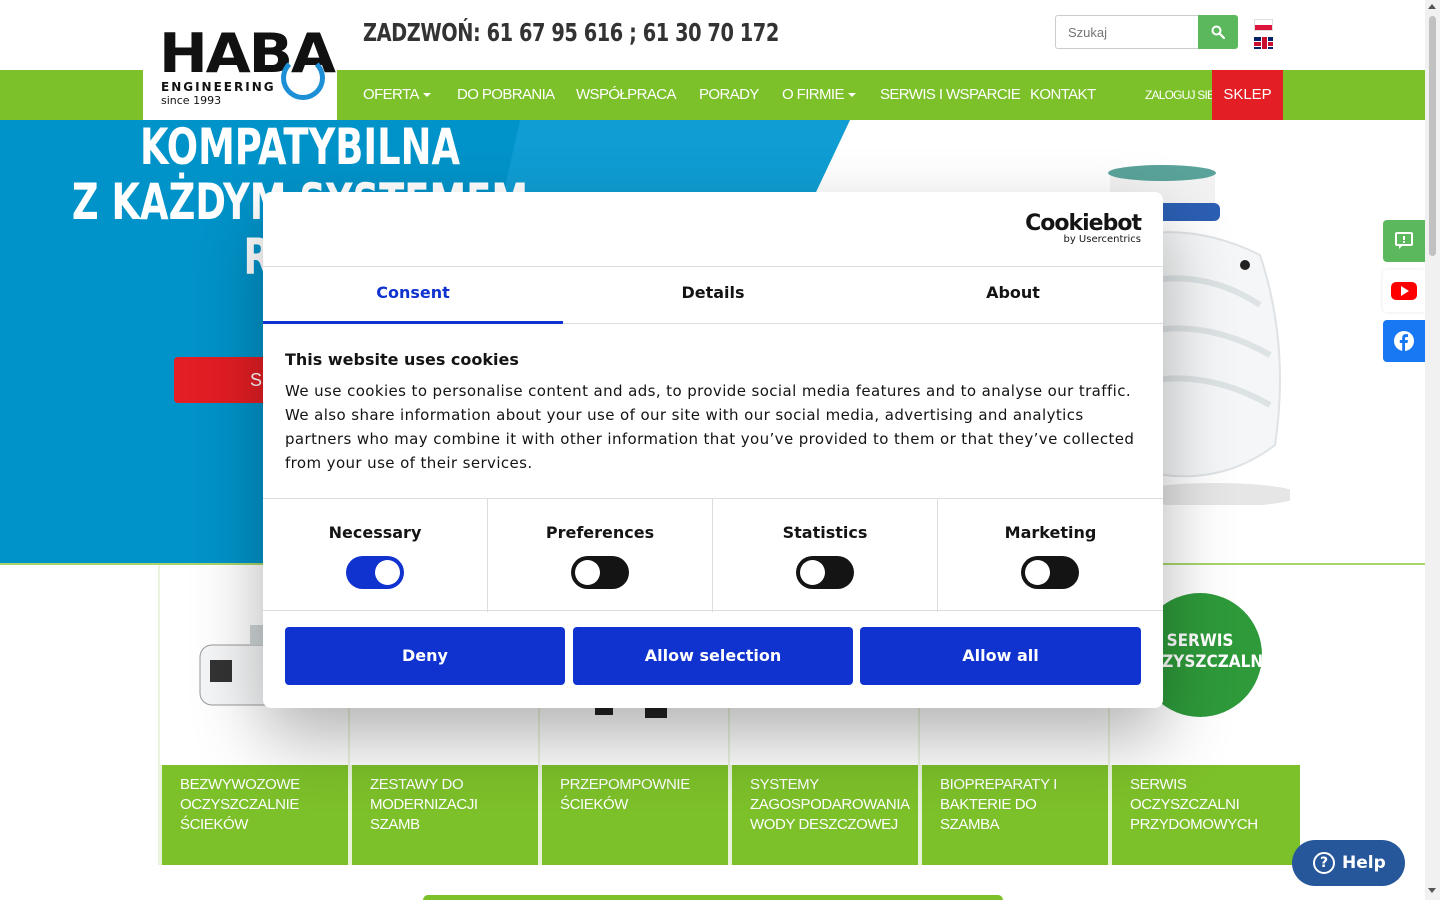 This screenshot has width=1440, height=900. What do you see at coordinates (255, 815) in the screenshot?
I see `product-label: BEZWYWOZOWE OCZYSZCZALNIE ŚCIEKÓW` at bounding box center [255, 815].